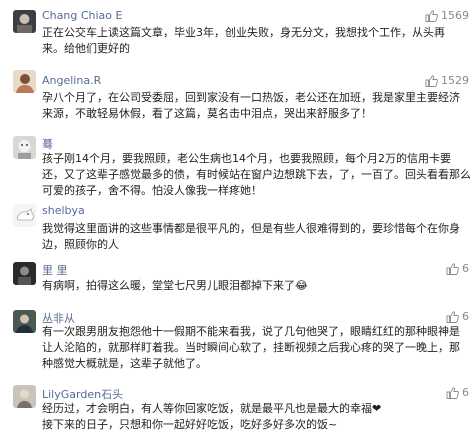  I want to click on like-count: 1529, so click(455, 80).